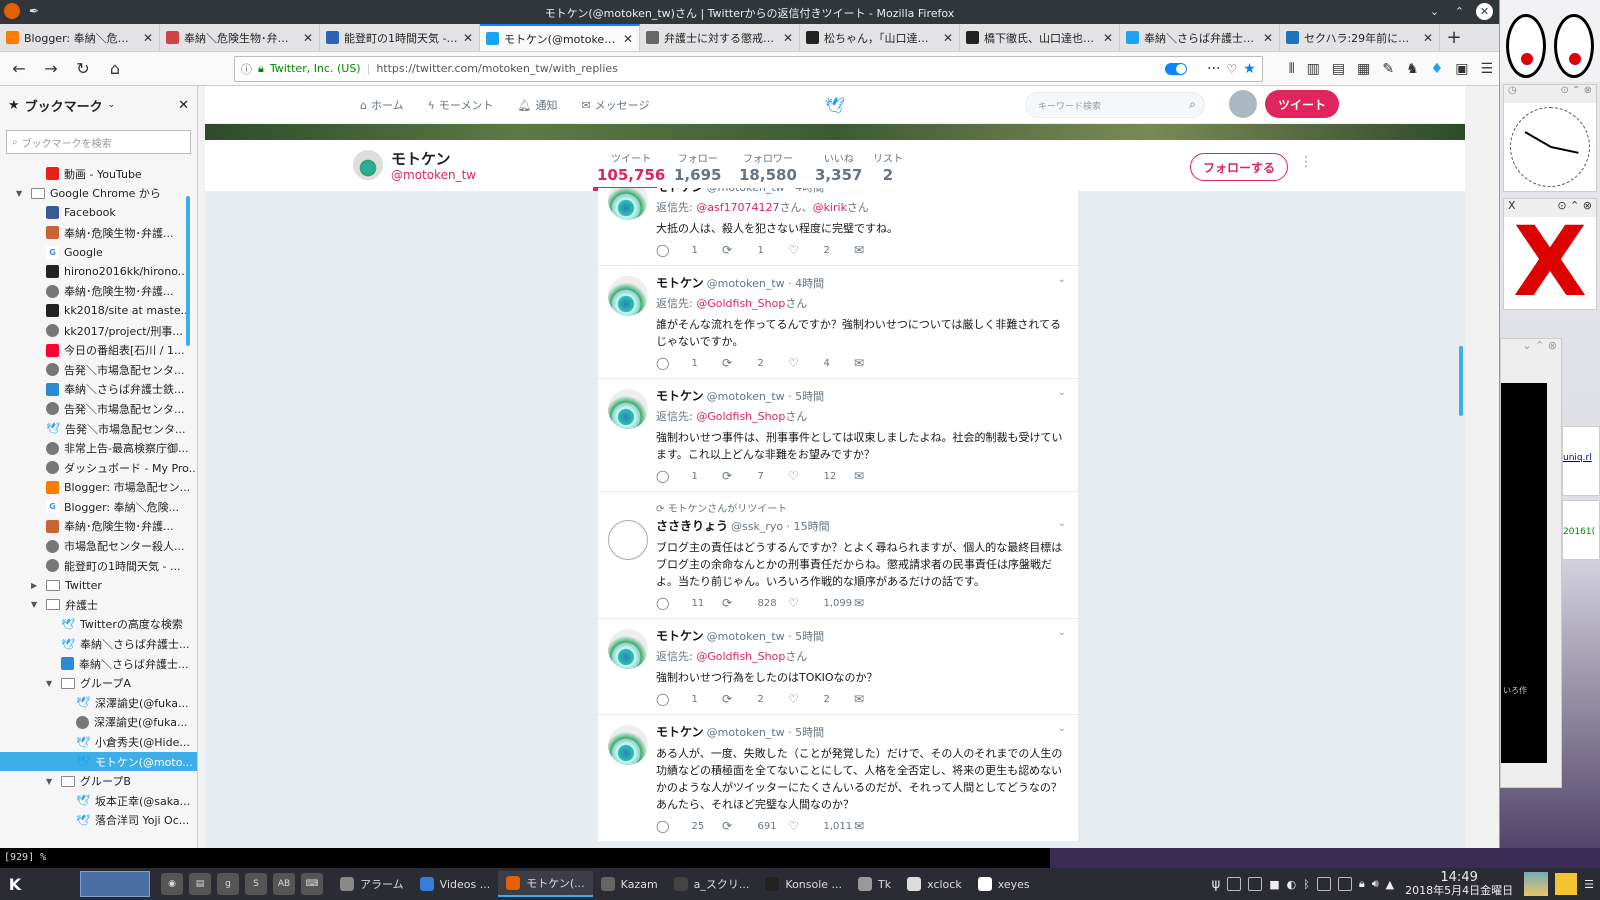  I want to click on network-icon: ψ, so click(1216, 884).